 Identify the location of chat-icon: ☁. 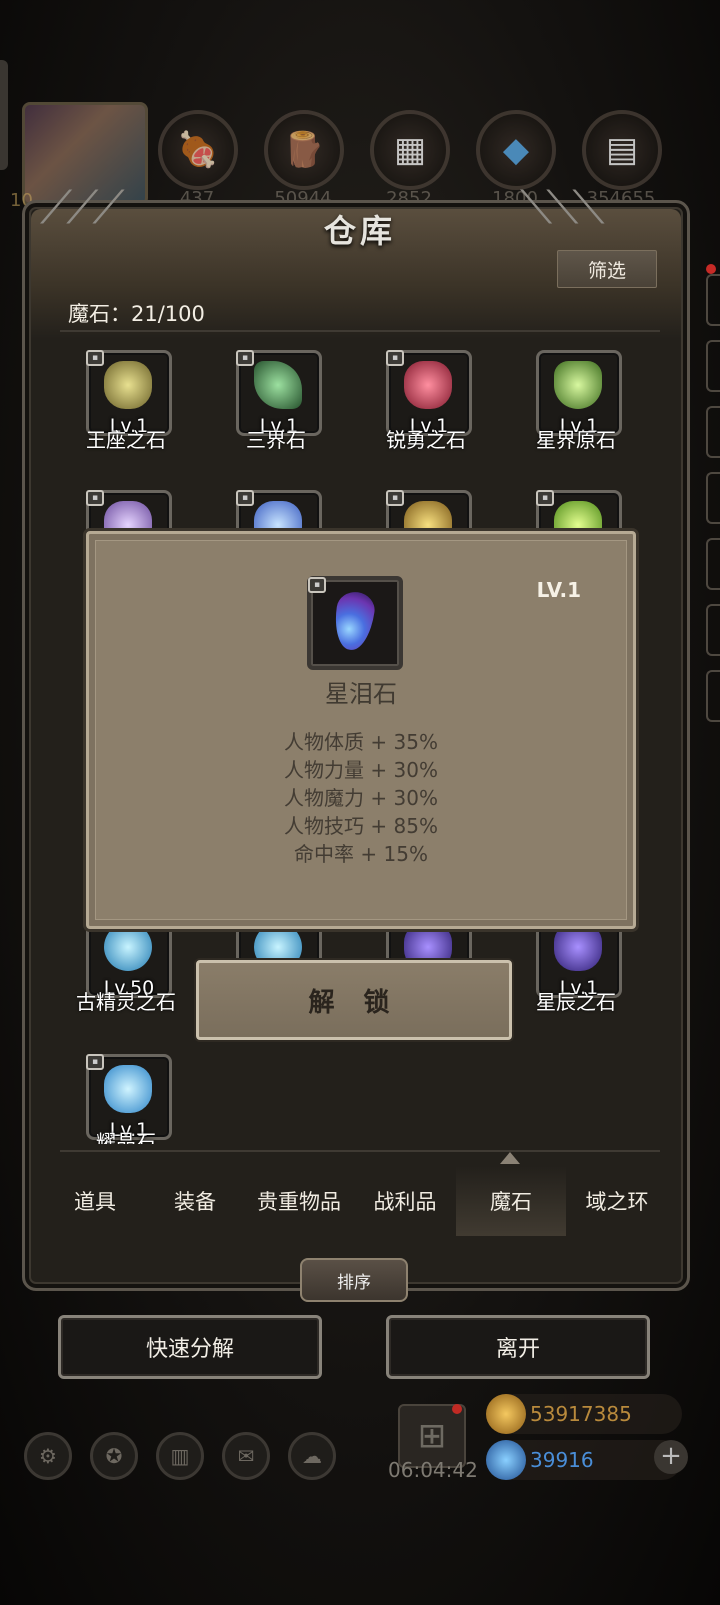
(312, 1456).